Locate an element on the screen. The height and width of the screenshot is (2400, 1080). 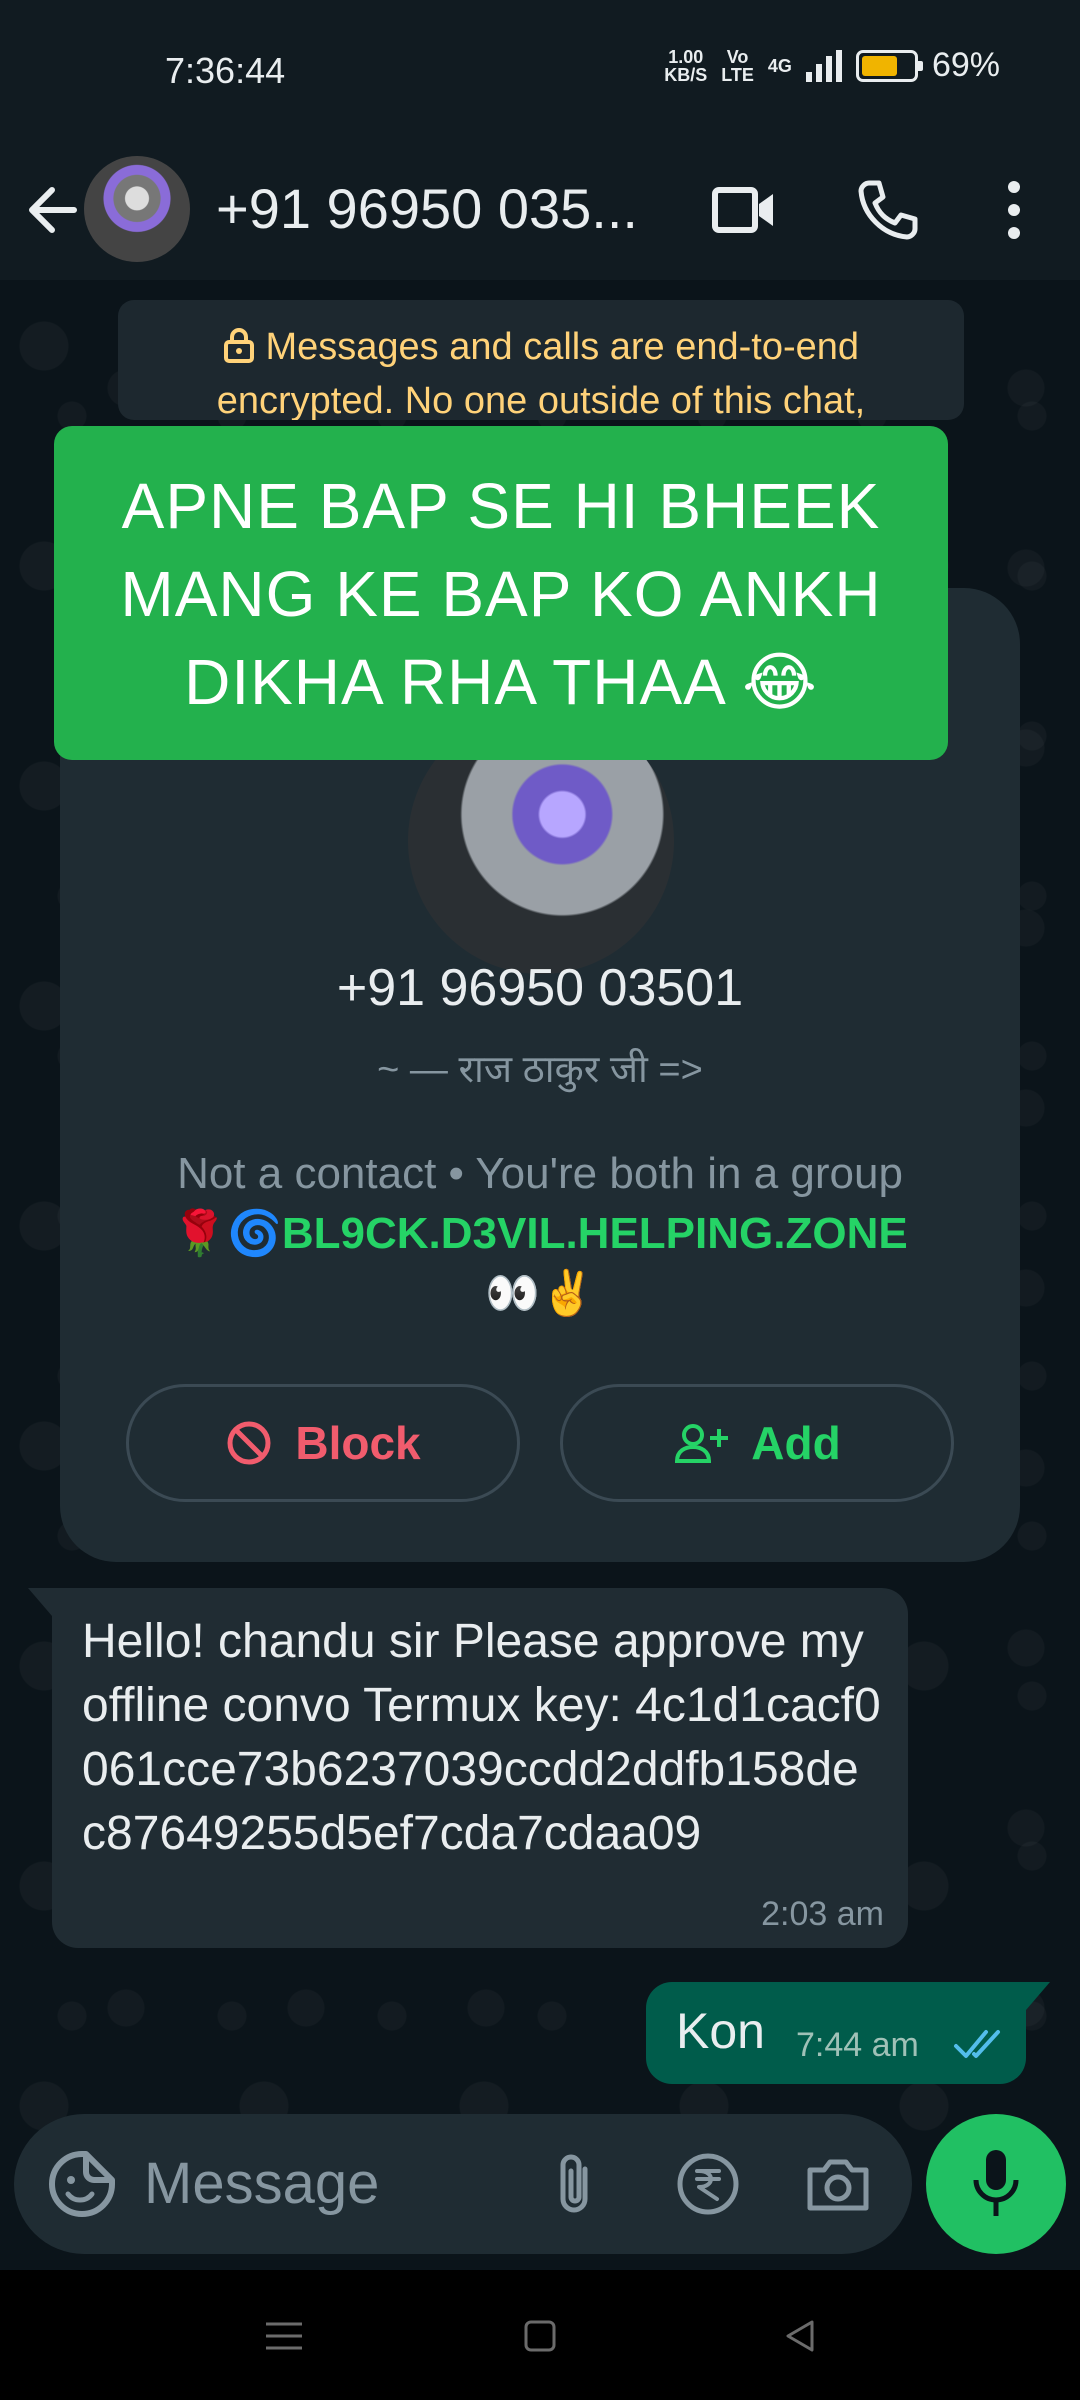
back-nav-icon is located at coordinates (800, 2336).